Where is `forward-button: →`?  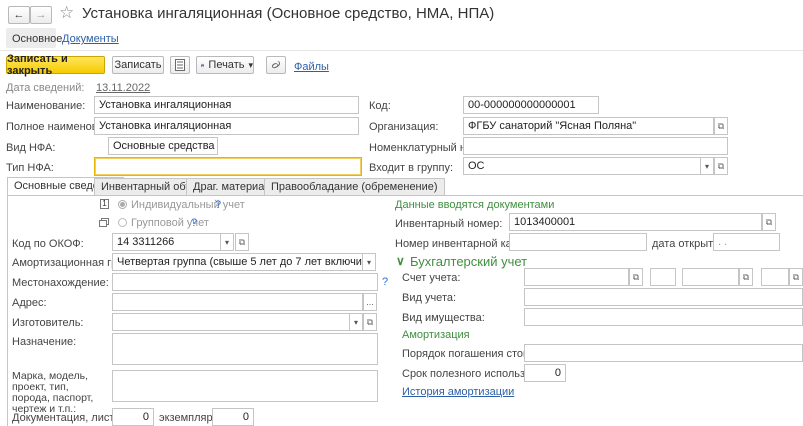
forward-button: → is located at coordinates (41, 15).